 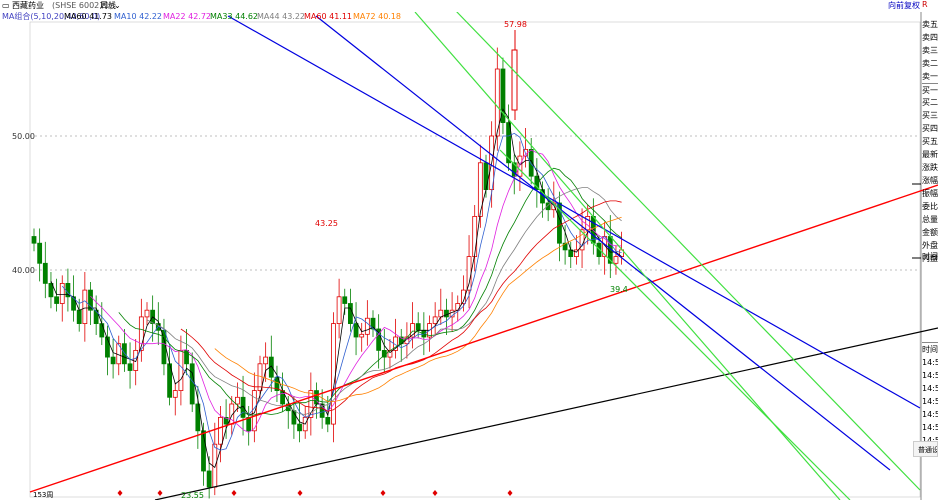 I want to click on quote-row-label: 金额, so click(x=930, y=232).